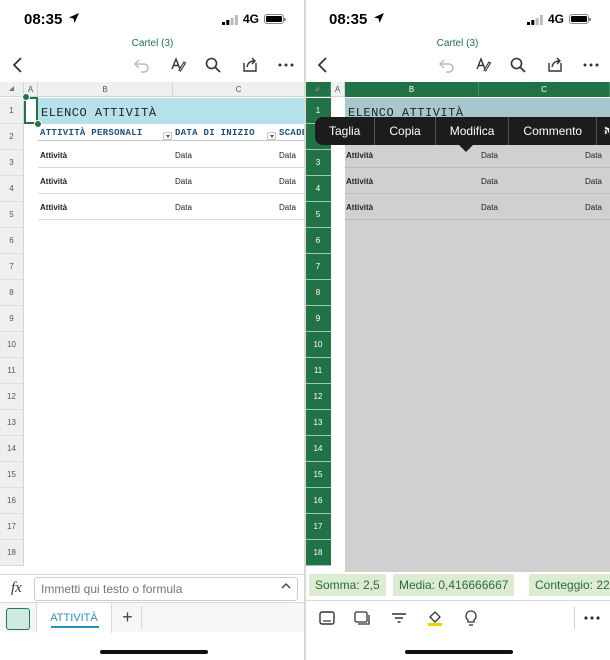  I want to click on stat-average: Media: 0,416666667, so click(454, 585).